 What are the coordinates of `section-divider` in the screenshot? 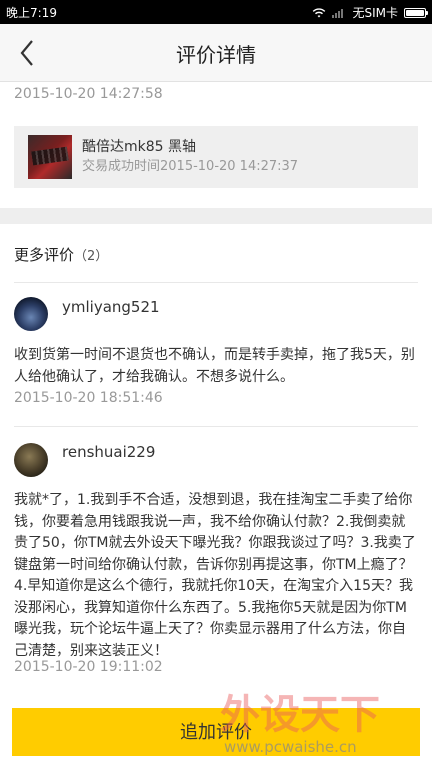 It's located at (216, 216).